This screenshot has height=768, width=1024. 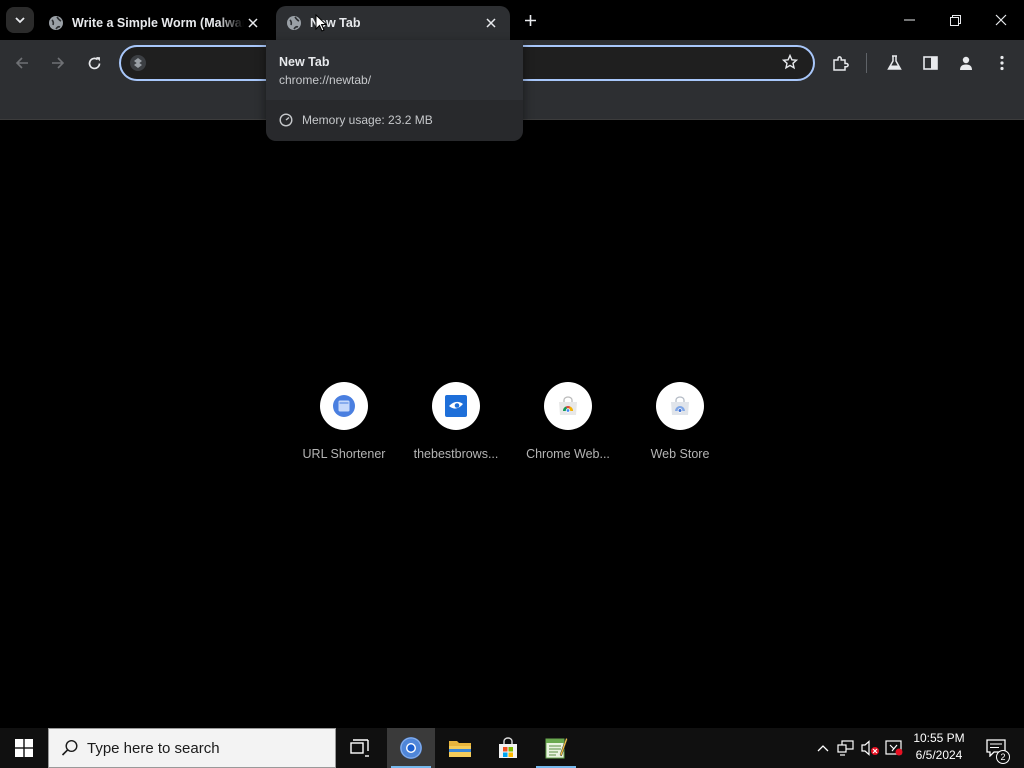 I want to click on taskbar-chrome, so click(x=411, y=748).